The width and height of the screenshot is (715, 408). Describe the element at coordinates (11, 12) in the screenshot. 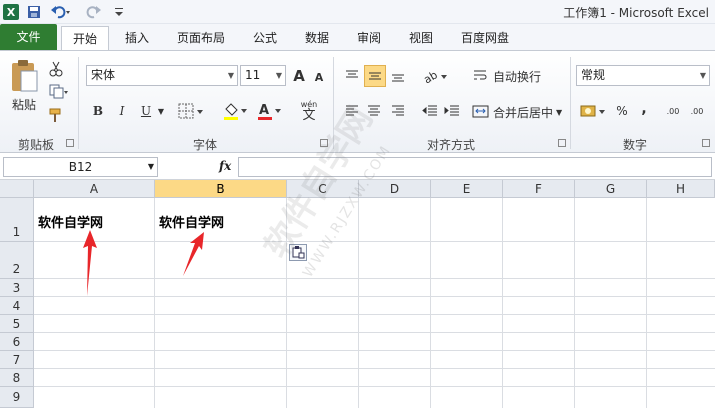

I see `excel-app-icon: X` at that location.